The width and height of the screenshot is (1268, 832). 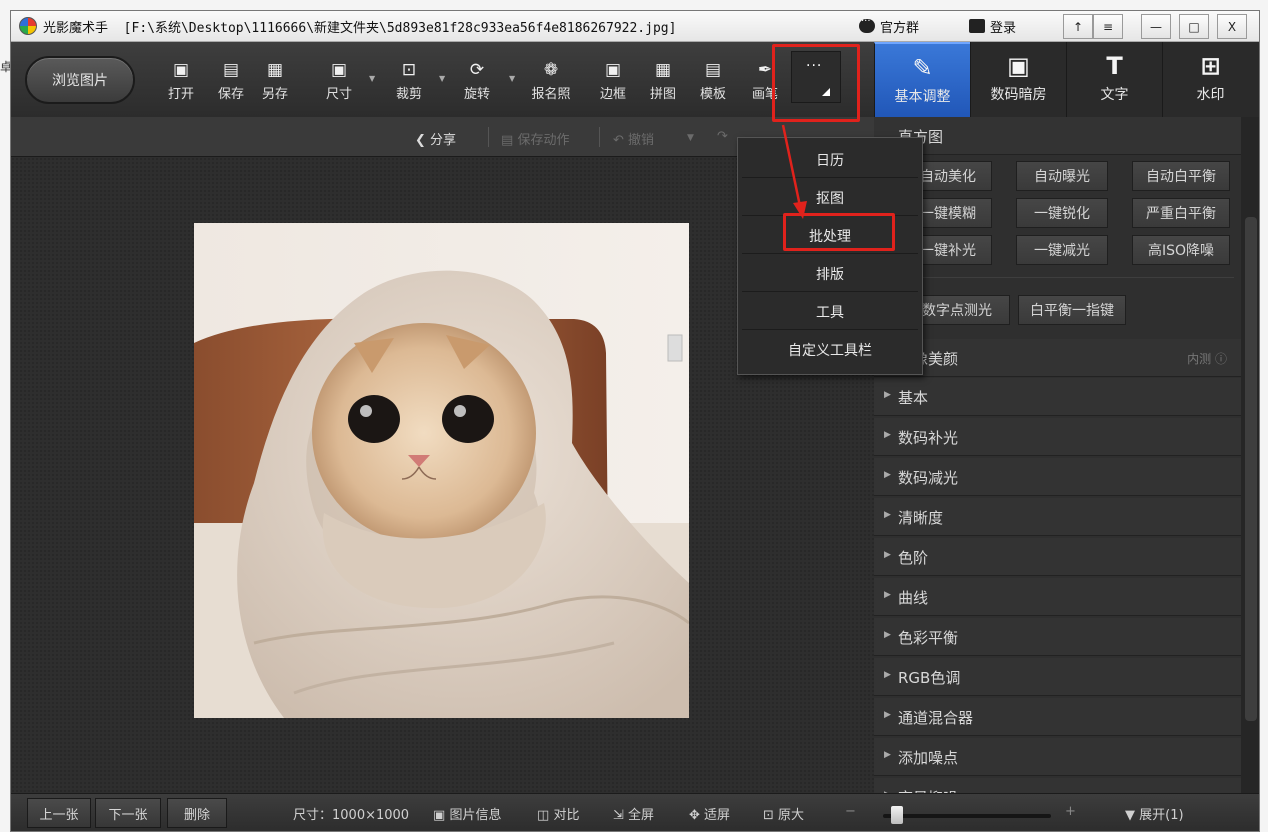 What do you see at coordinates (713, 82) in the screenshot?
I see `template-button: ▤ 模板` at bounding box center [713, 82].